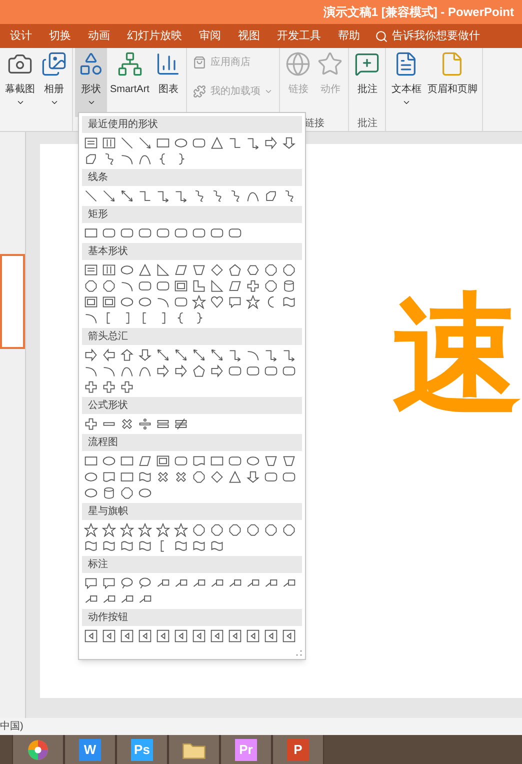 The height and width of the screenshot is (764, 522). What do you see at coordinates (235, 286) in the screenshot?
I see `parallelogram-icon` at bounding box center [235, 286].